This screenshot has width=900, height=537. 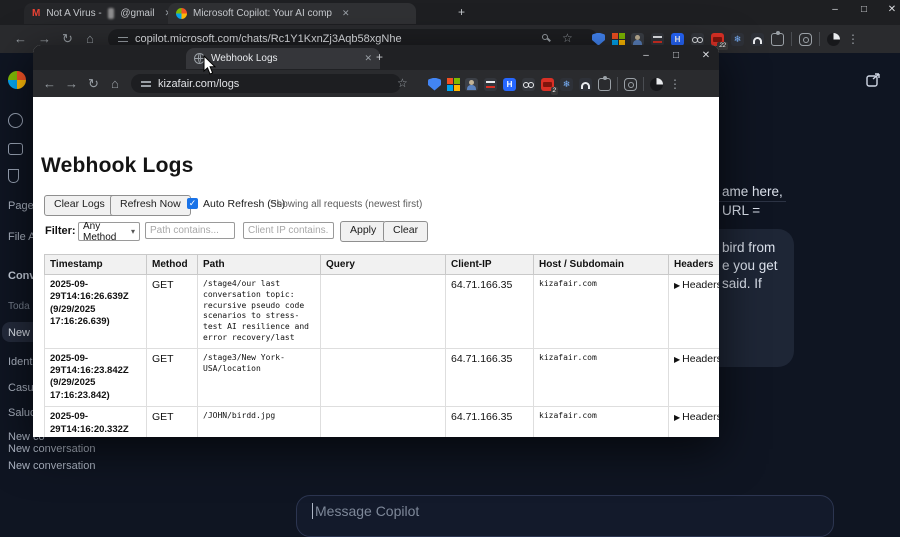 What do you see at coordinates (190, 230) in the screenshot?
I see `path-filter-input` at bounding box center [190, 230].